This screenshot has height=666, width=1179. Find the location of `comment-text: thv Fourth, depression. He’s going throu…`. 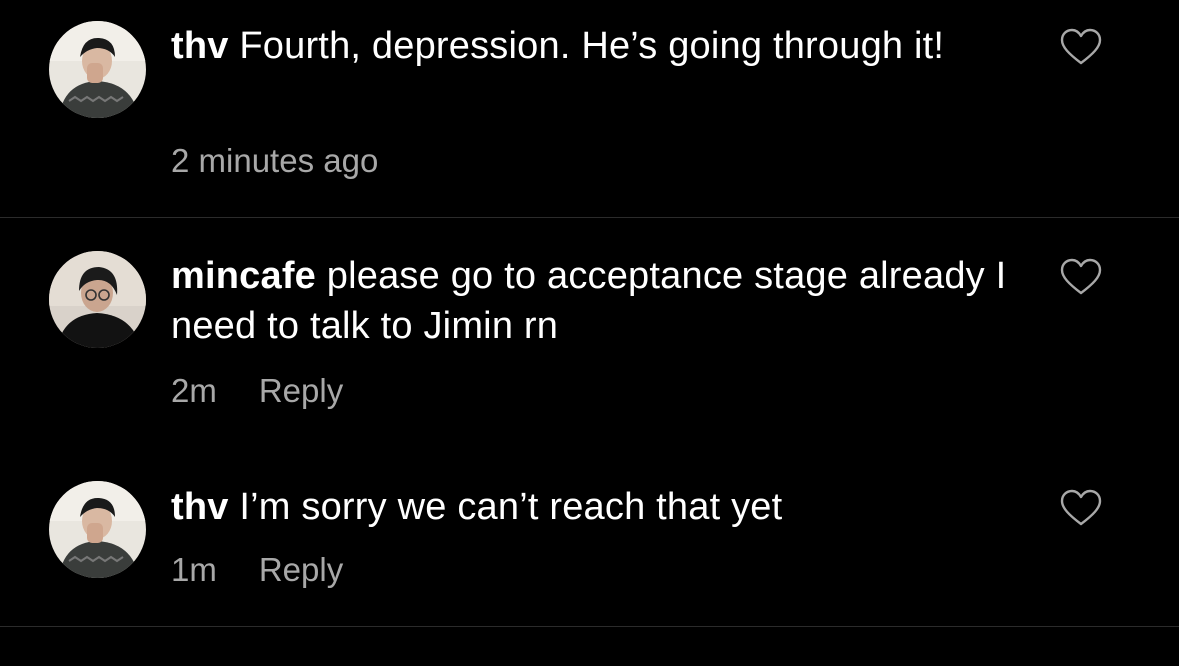

comment-text: thv Fourth, depression. He’s going throu… is located at coordinates (596, 46).